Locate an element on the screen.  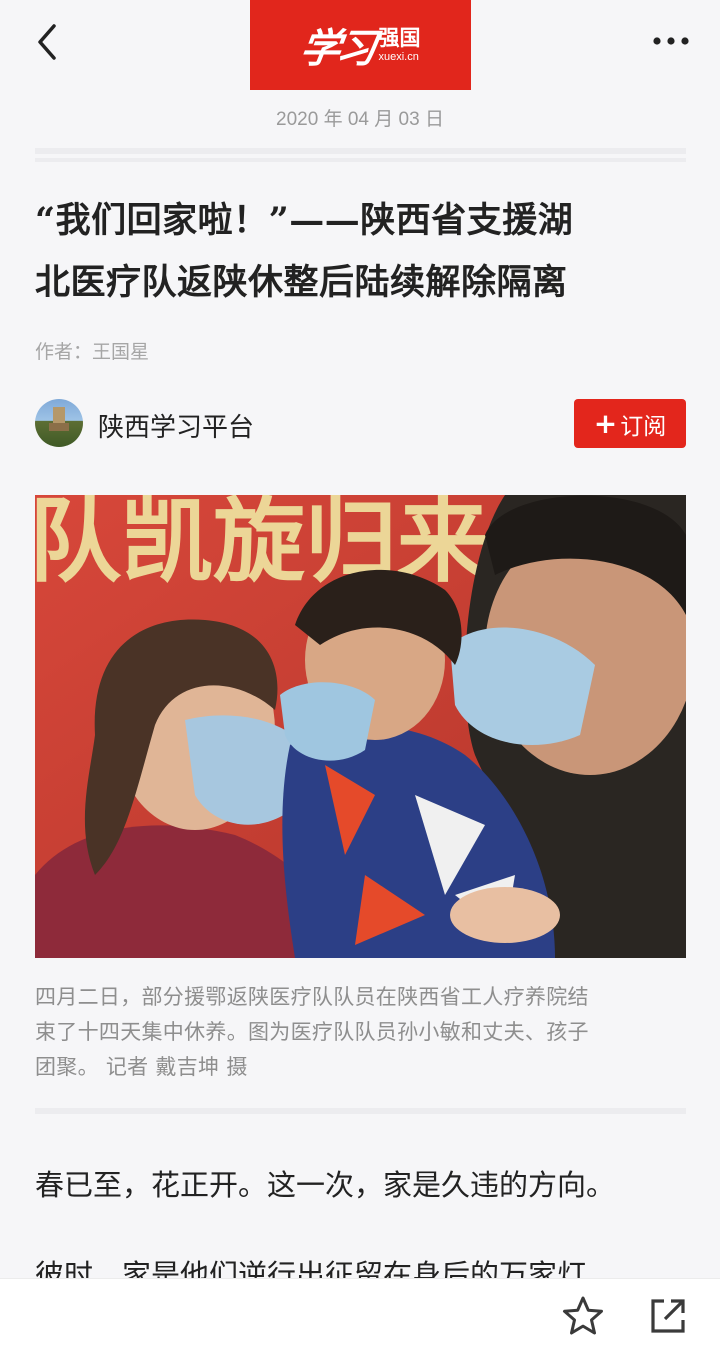
back-chevron-icon is located at coordinates (47, 42).